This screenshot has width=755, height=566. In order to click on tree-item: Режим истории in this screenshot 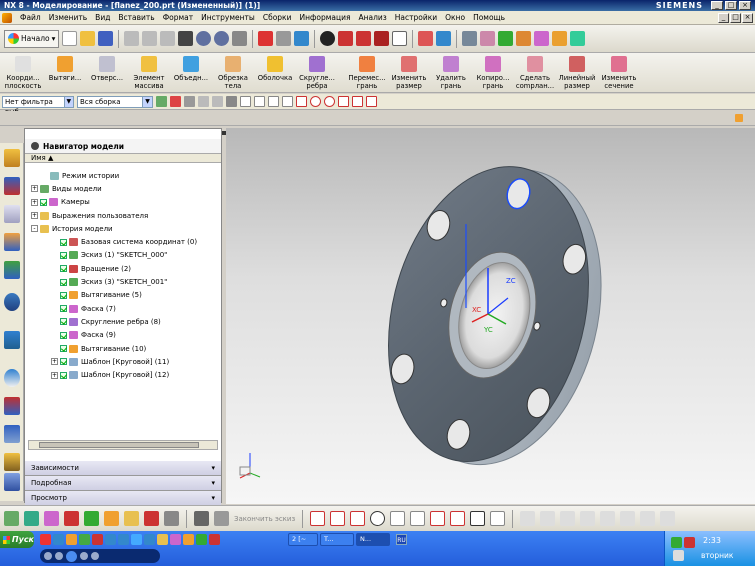, I will do `click(123, 175)`.